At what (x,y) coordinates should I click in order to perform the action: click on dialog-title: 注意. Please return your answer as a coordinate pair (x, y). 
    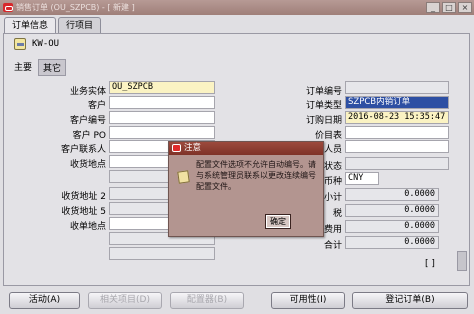
    Looking at the image, I should click on (193, 148).